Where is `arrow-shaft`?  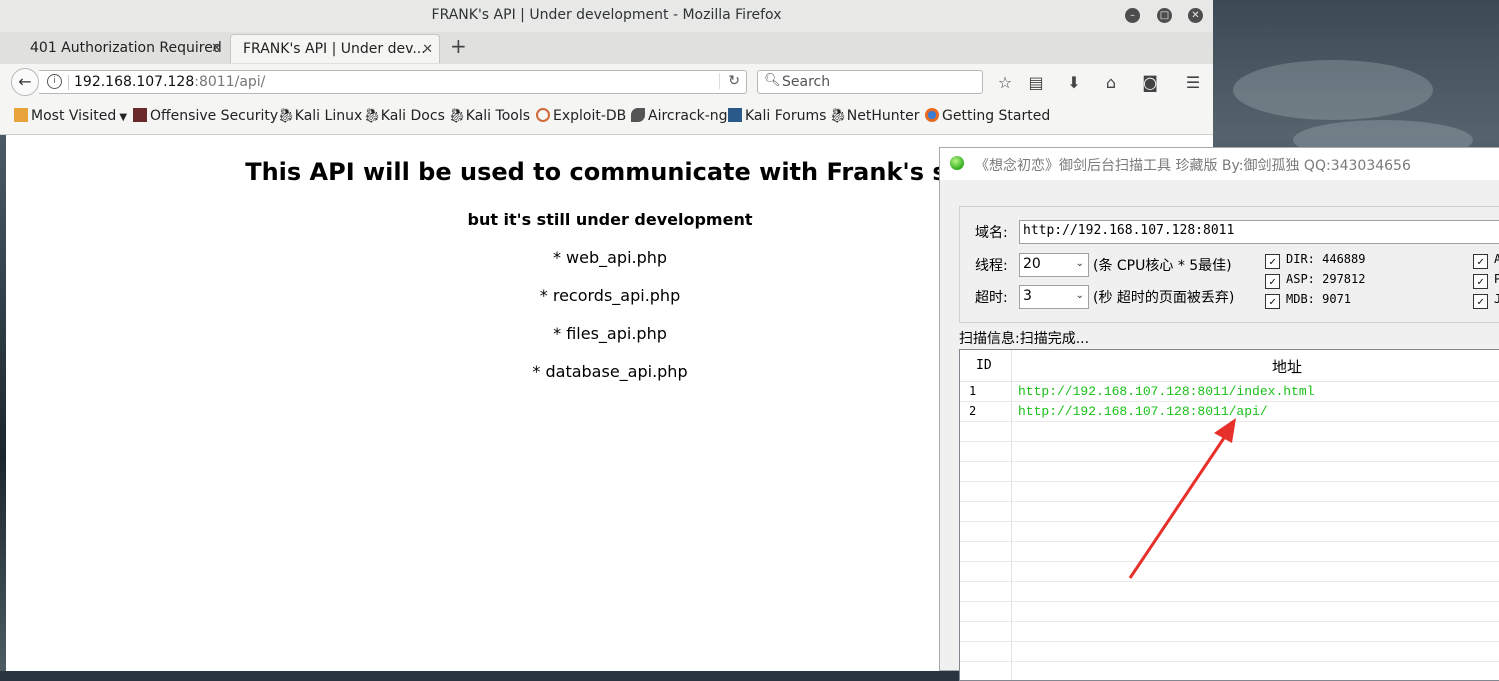 arrow-shaft is located at coordinates (1179, 505).